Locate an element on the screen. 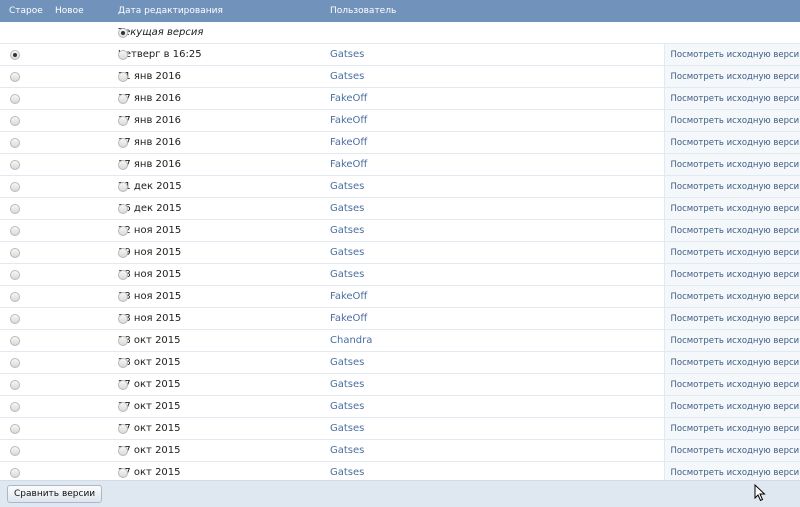 The width and height of the screenshot is (800, 507). edit-date: Четверг в 16:25 is located at coordinates (224, 54).